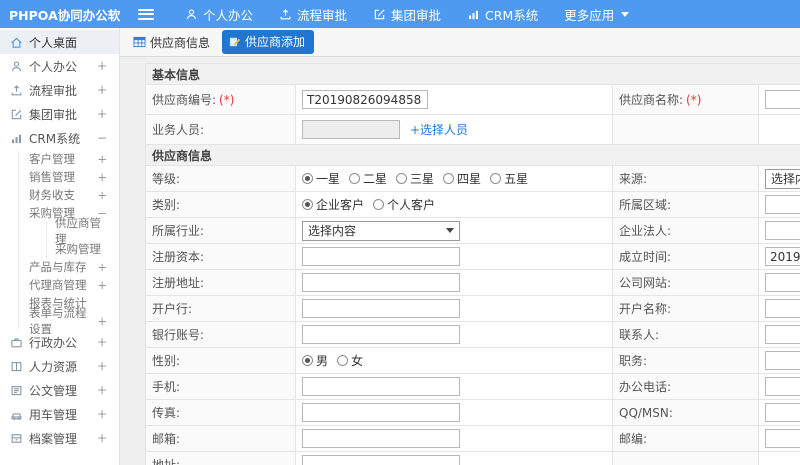  What do you see at coordinates (69, 177) in the screenshot?
I see `sidebar-item-sales-mgmt: 销售管理 +` at bounding box center [69, 177].